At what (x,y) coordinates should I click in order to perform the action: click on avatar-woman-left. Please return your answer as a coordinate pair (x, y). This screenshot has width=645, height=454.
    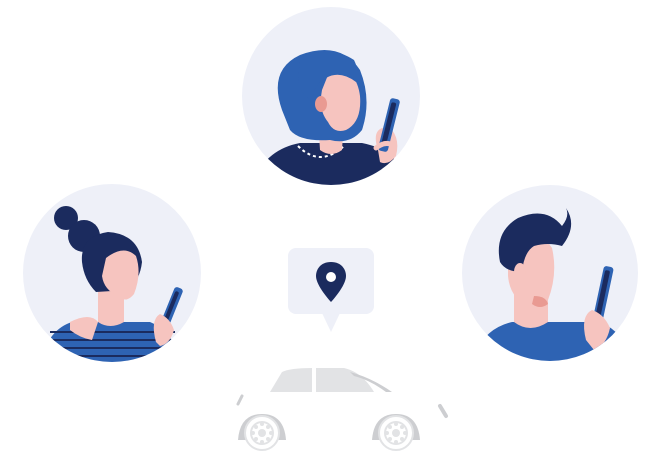
    Looking at the image, I should click on (112, 273).